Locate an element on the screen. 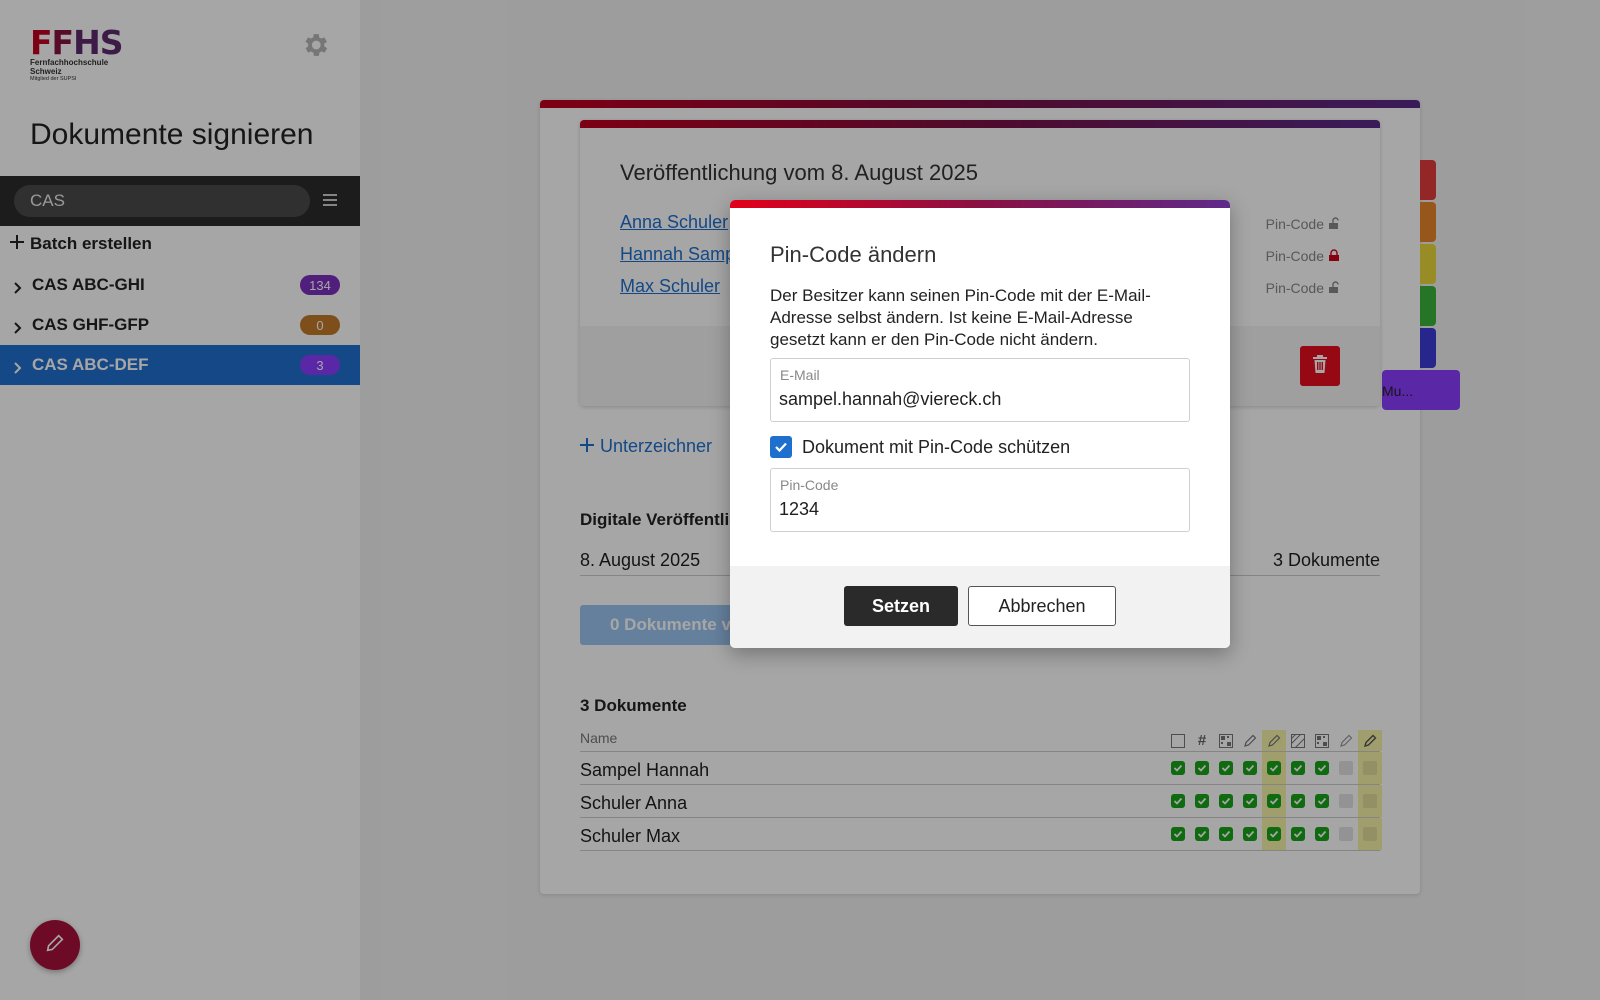  email-field: E-Mail is located at coordinates (980, 390).